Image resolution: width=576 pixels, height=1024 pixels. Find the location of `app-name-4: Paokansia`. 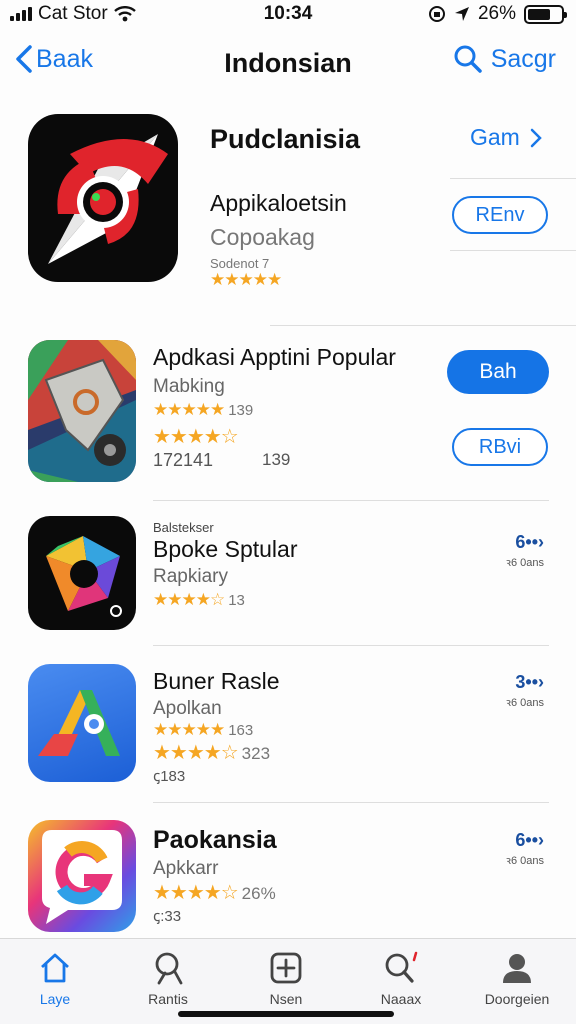

app-name-4: Paokansia is located at coordinates (215, 840).